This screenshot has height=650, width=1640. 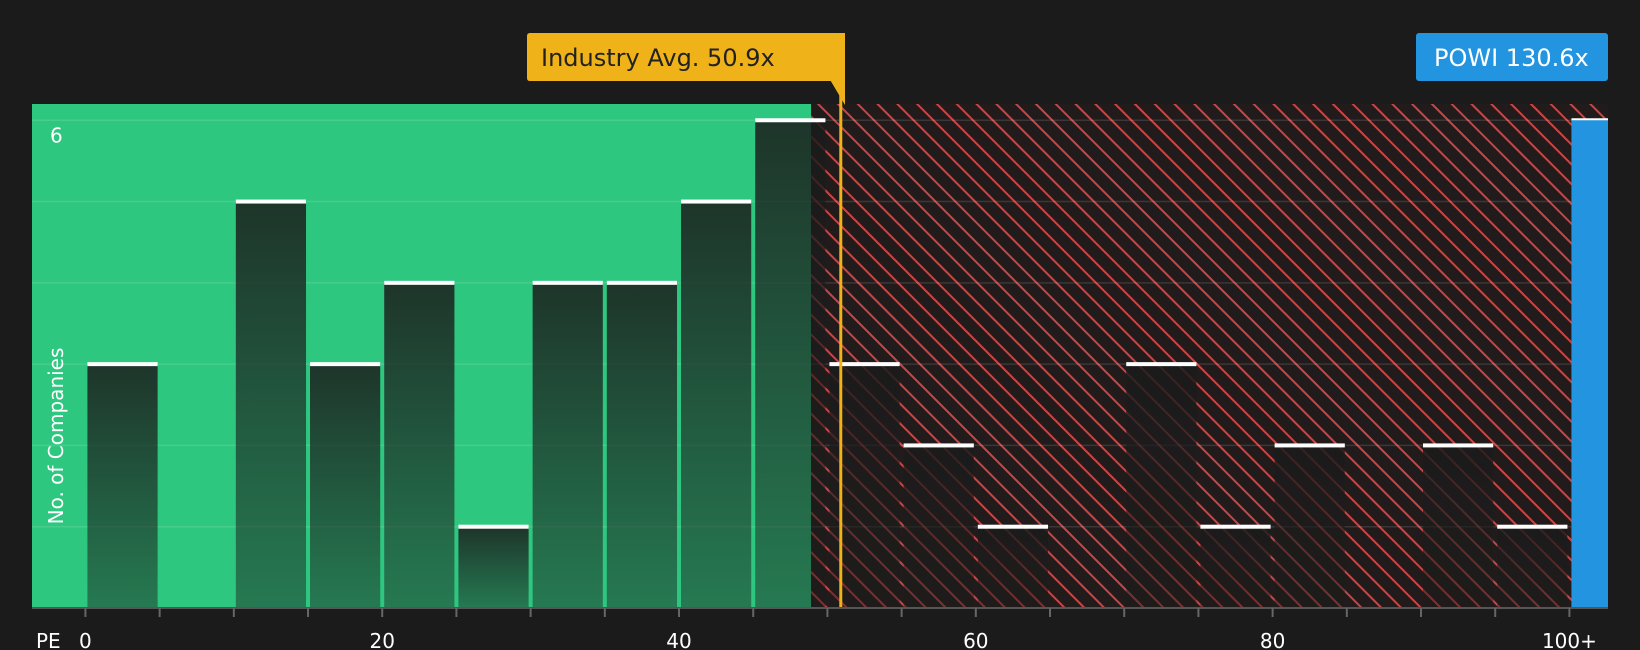 What do you see at coordinates (1589, 364) in the screenshot?
I see `company-bar` at bounding box center [1589, 364].